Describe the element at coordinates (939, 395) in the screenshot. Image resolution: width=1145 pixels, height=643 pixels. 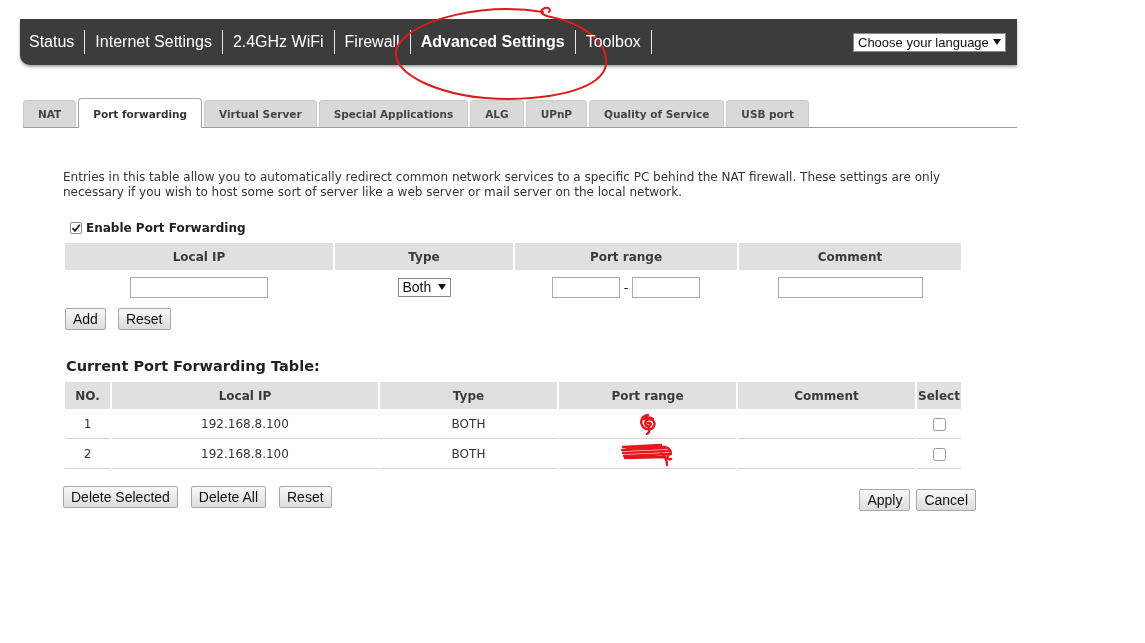
I see `column-header: Select` at that location.